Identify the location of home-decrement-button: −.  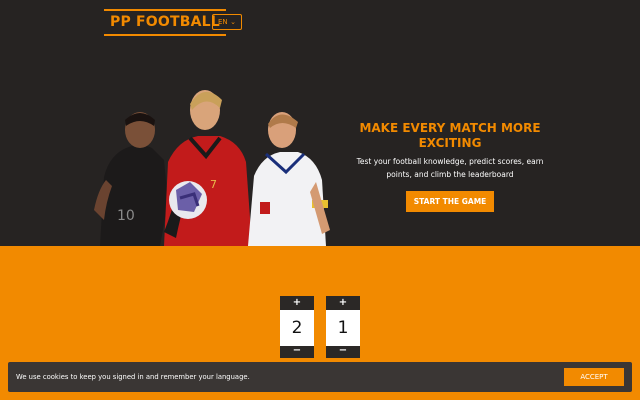
(297, 352).